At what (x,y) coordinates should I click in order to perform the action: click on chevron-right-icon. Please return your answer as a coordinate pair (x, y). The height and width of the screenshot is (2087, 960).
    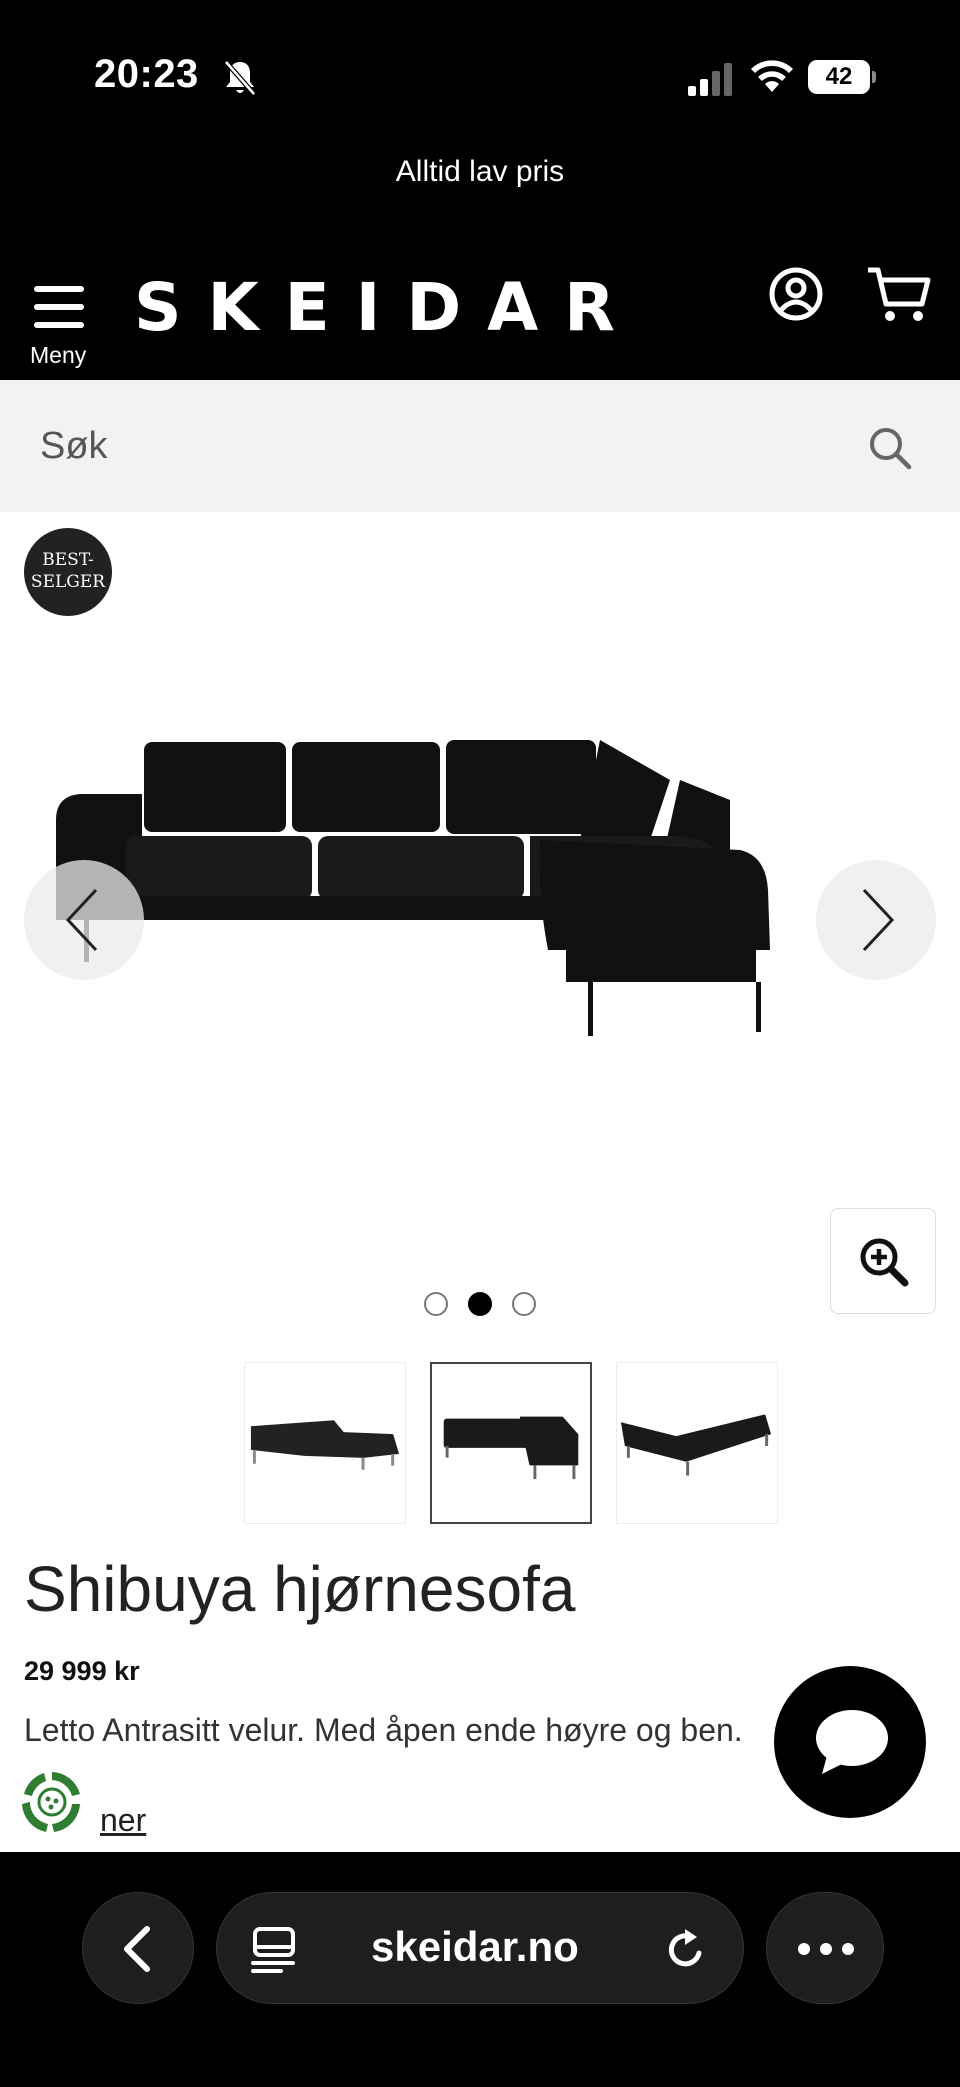
    Looking at the image, I should click on (878, 920).